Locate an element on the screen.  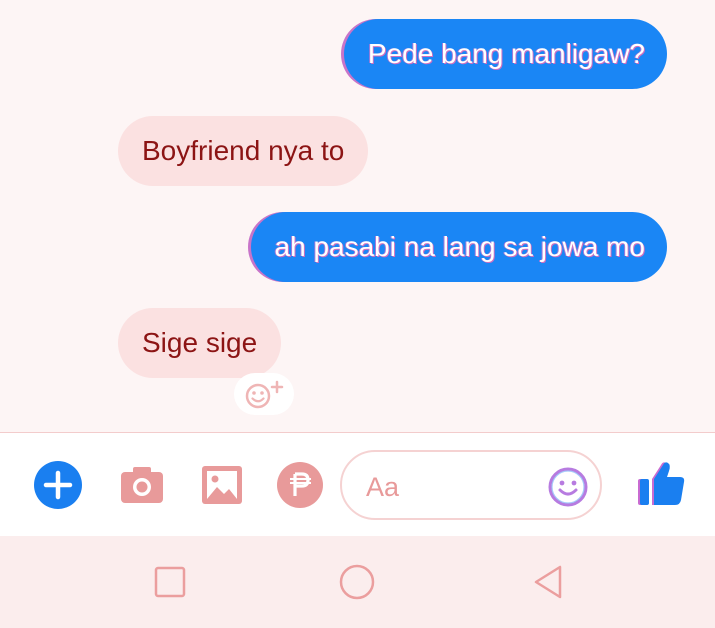
add-reaction-icon is located at coordinates (264, 394).